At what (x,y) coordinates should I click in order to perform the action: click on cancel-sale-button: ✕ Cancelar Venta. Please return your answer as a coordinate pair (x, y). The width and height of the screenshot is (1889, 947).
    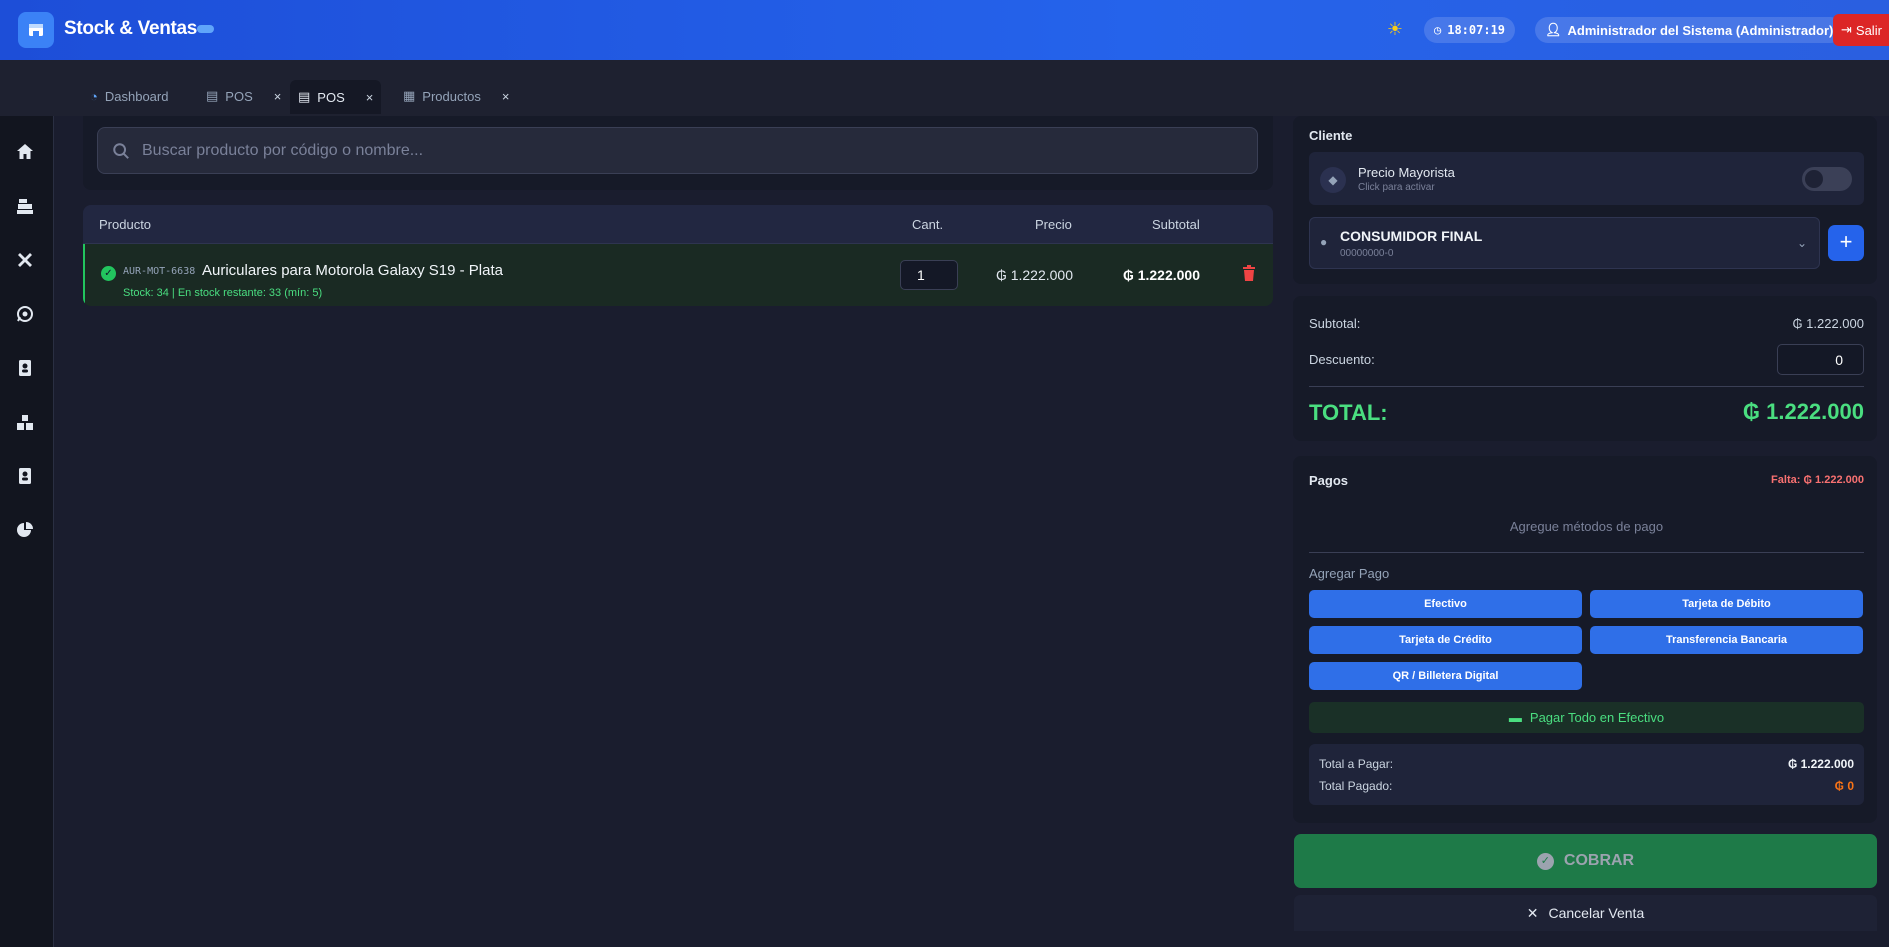
    Looking at the image, I should click on (1585, 913).